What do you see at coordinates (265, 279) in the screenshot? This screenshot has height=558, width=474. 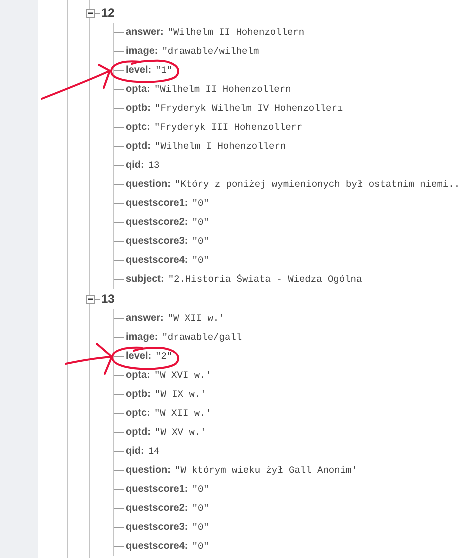 I see `field-value: "2.Historia Świata - Wiedza Ogólna` at bounding box center [265, 279].